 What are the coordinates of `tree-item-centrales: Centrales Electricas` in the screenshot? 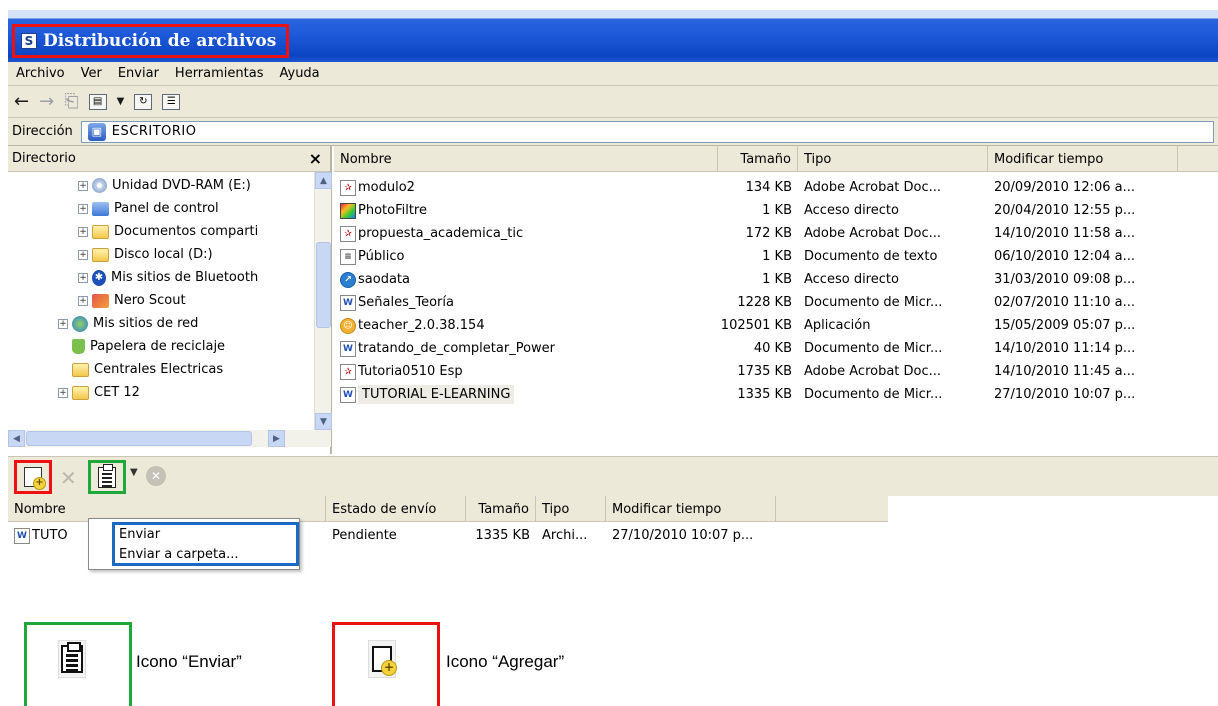 It's located at (147, 369).